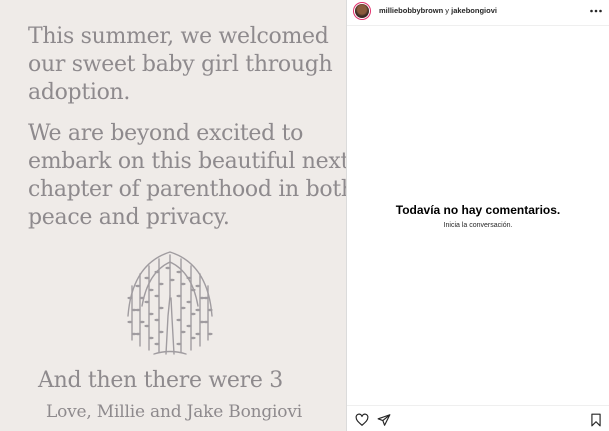 The image size is (609, 431). Describe the element at coordinates (478, 225) in the screenshot. I see `no-comments-subtitle: Inicia la conversación.` at that location.